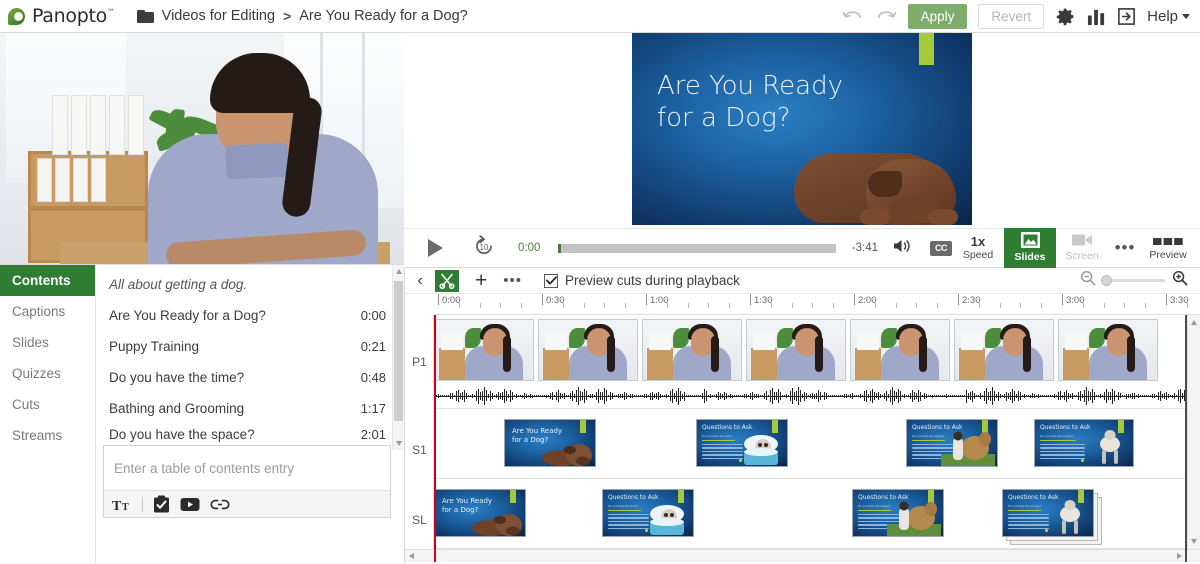 The height and width of the screenshot is (564, 1200). I want to click on list-item: Are You Ready for a Dog? 0:00, so click(250, 315).